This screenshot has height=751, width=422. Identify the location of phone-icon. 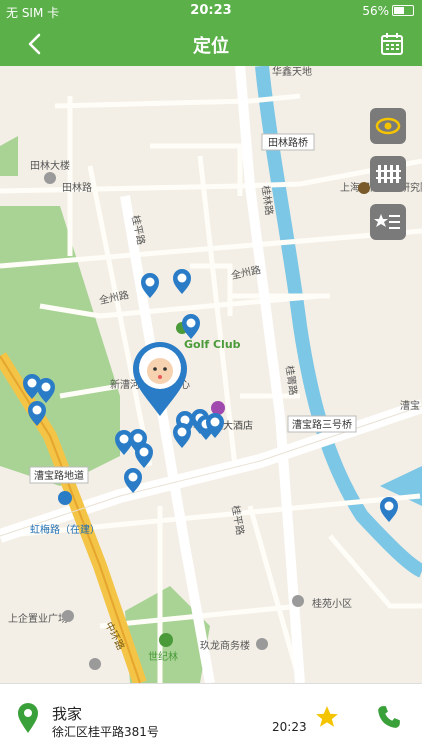
(389, 717).